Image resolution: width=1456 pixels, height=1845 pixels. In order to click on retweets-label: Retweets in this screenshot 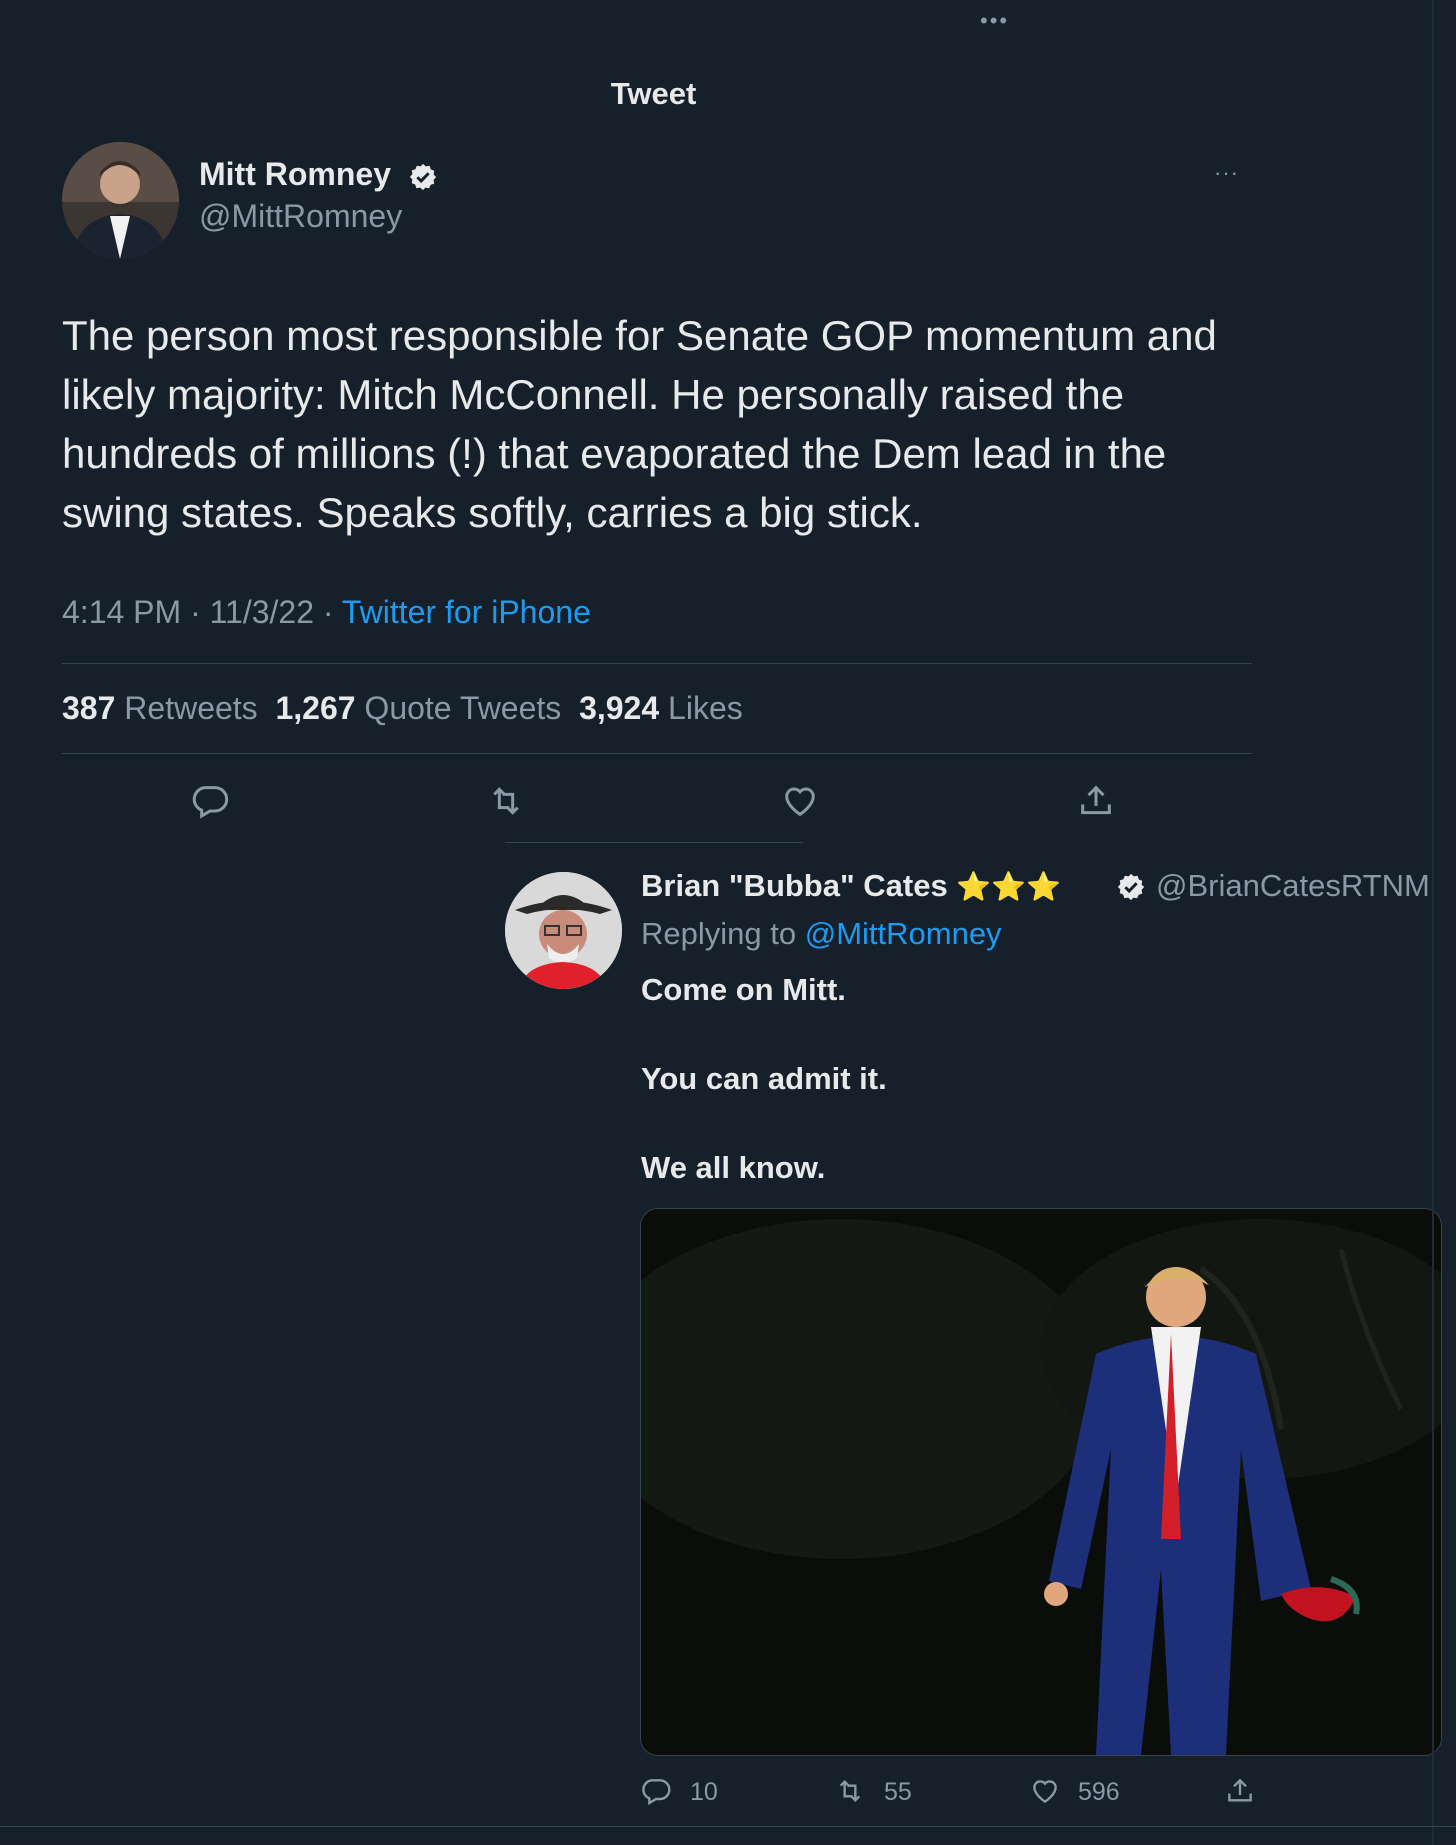, I will do `click(191, 708)`.